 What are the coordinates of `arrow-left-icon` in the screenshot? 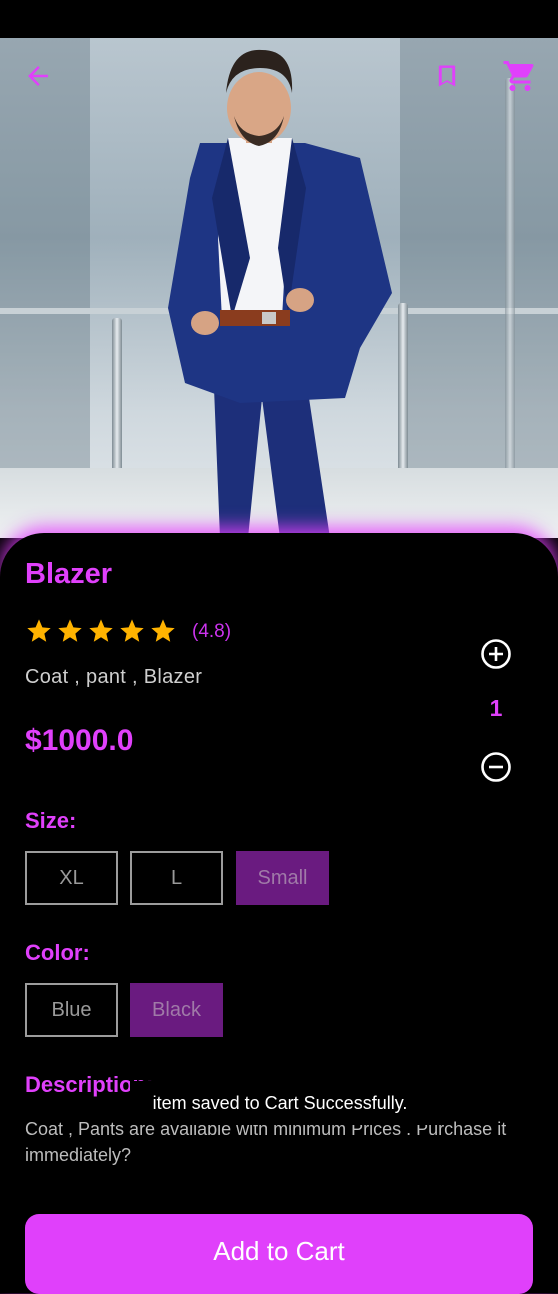 It's located at (38, 76).